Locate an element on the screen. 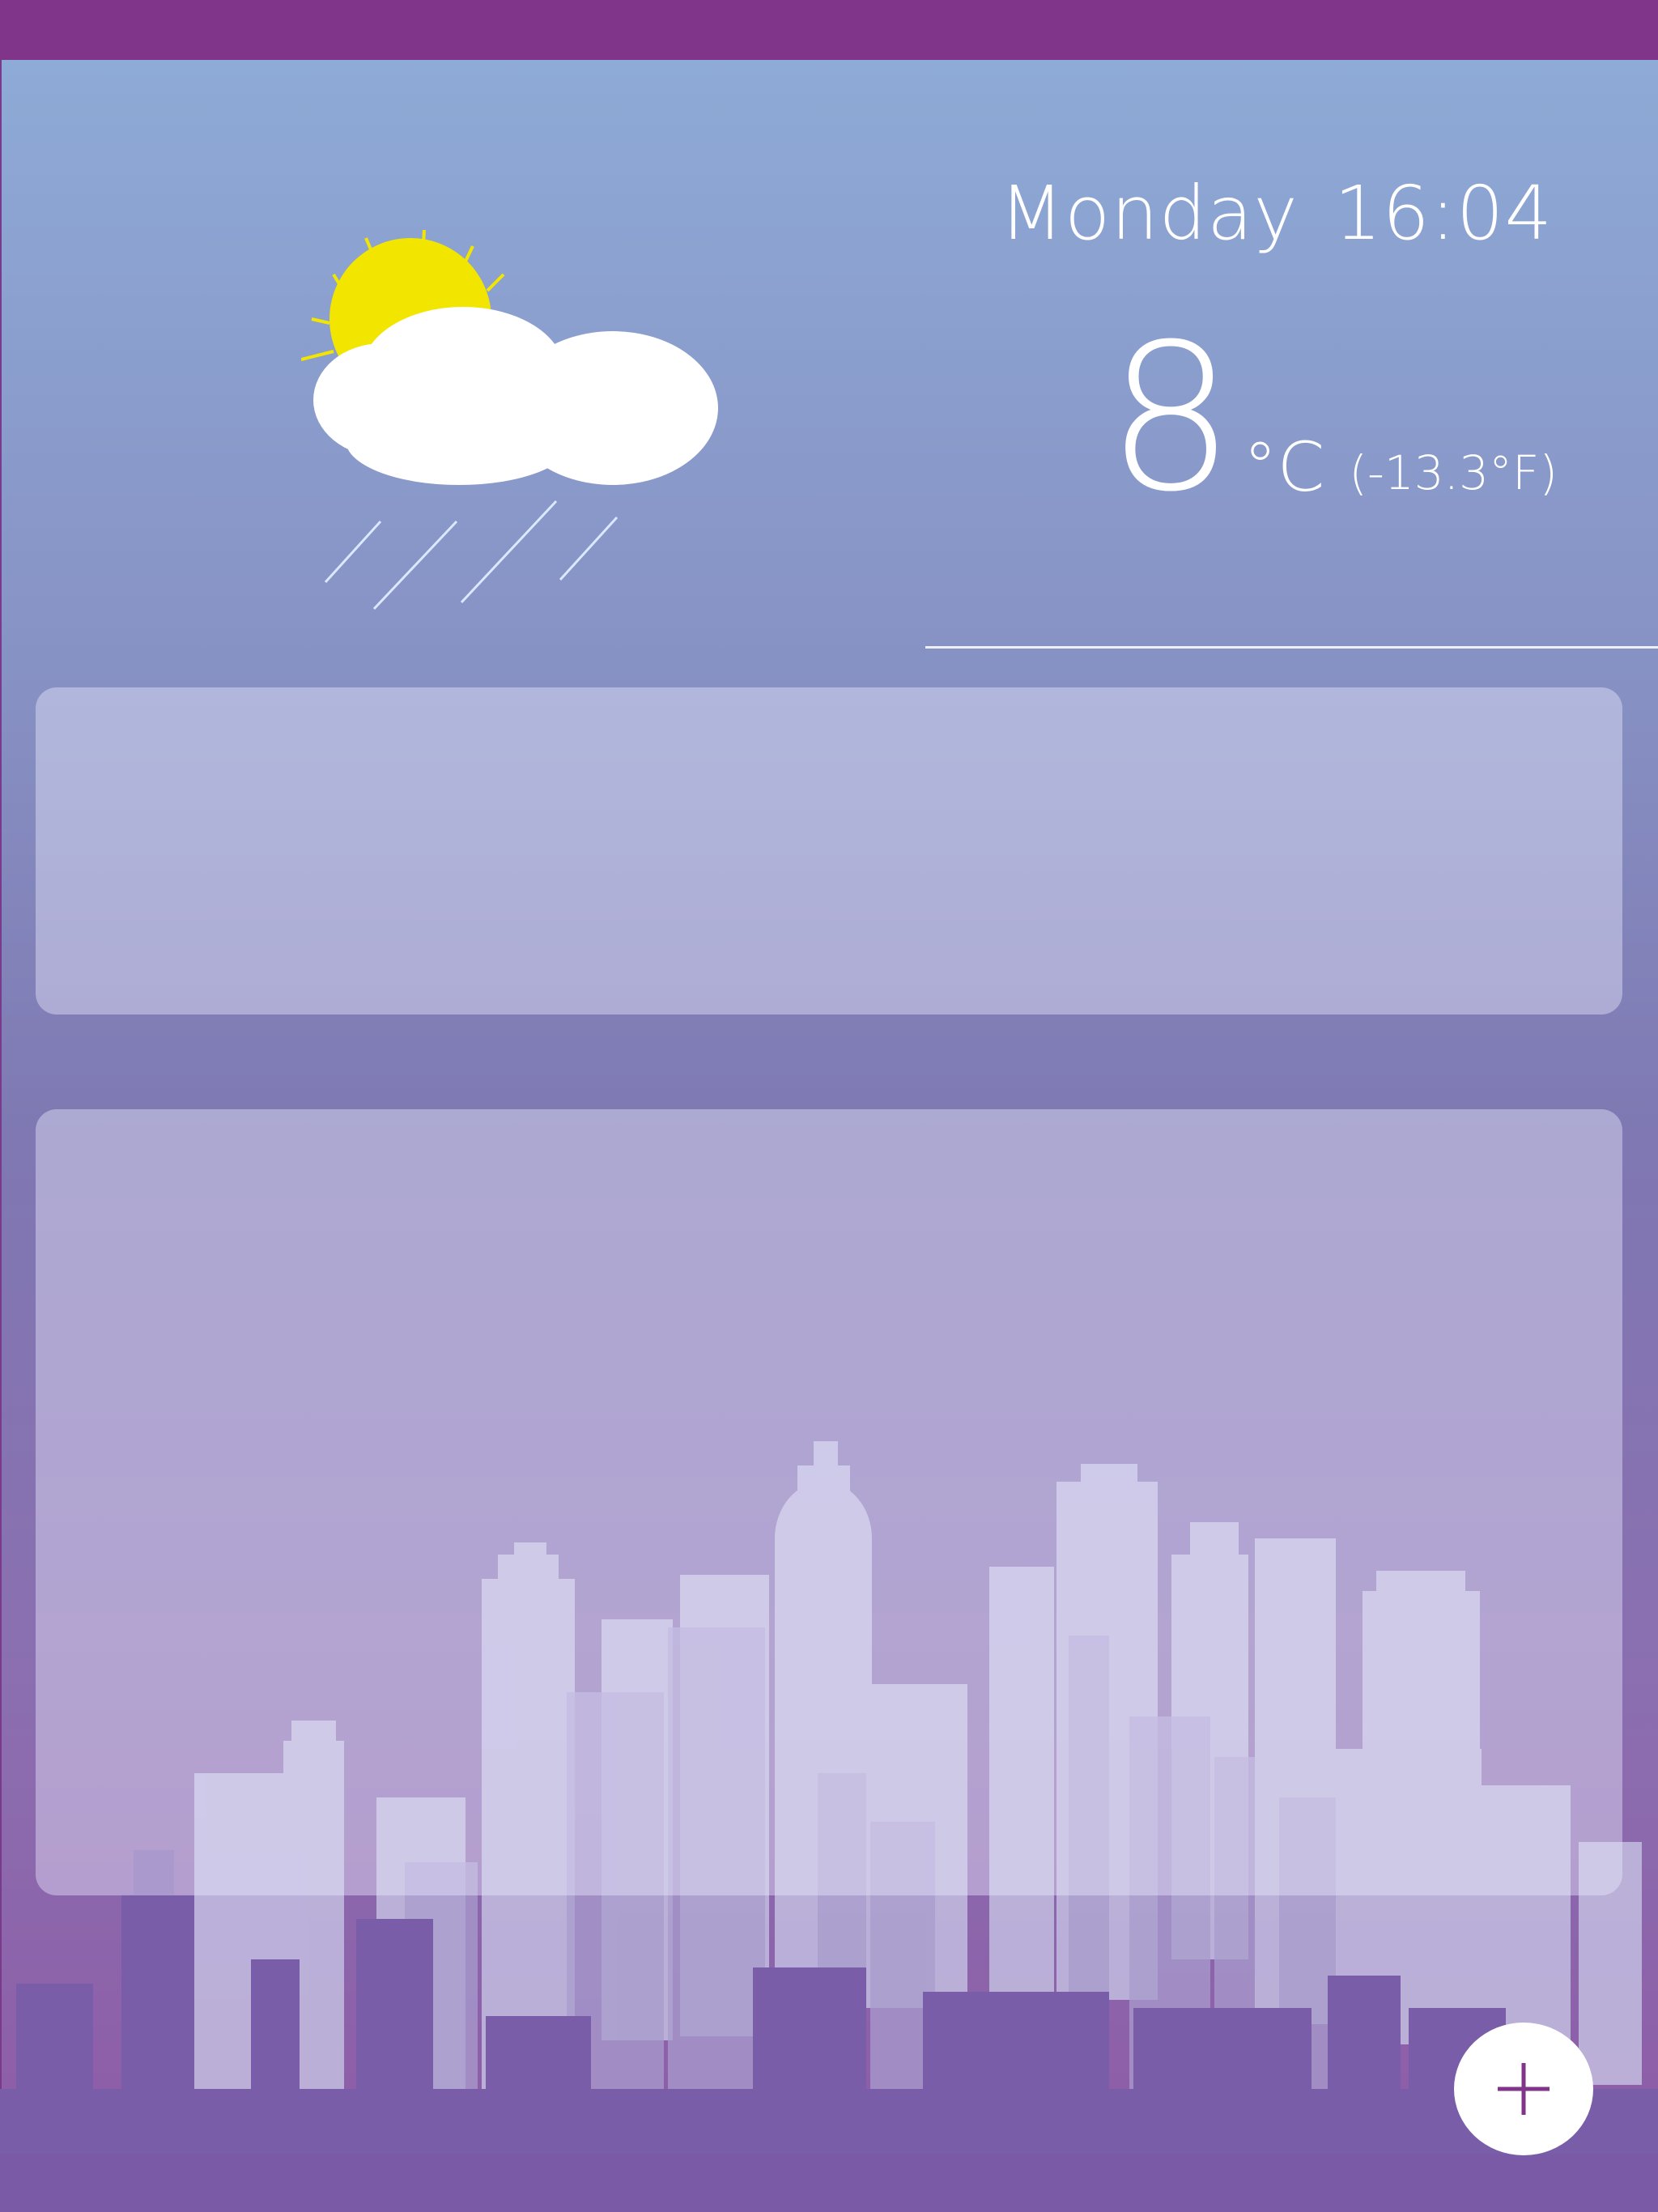 Image resolution: width=1658 pixels, height=2212 pixels. header-divider is located at coordinates (1291, 648).